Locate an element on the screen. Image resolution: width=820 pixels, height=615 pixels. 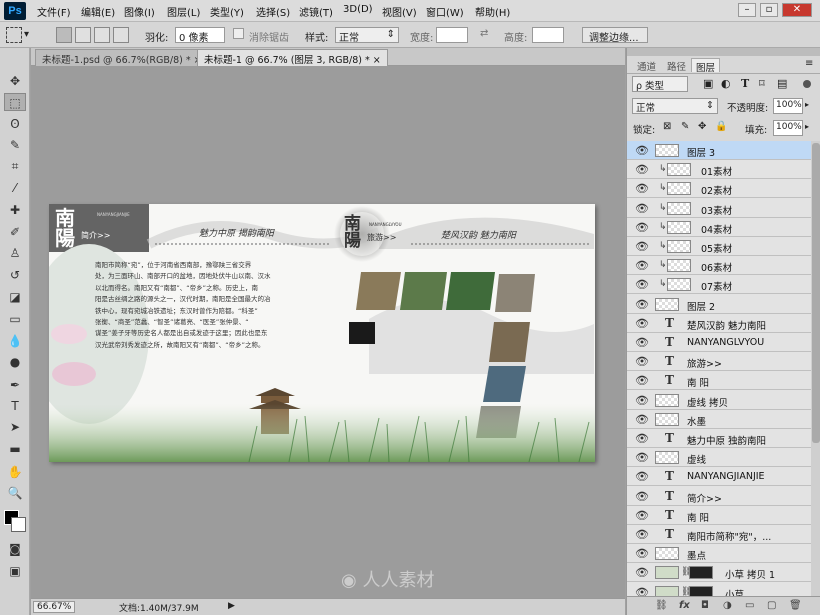
feather-input: 0 像素 is located at coordinates (200, 35).